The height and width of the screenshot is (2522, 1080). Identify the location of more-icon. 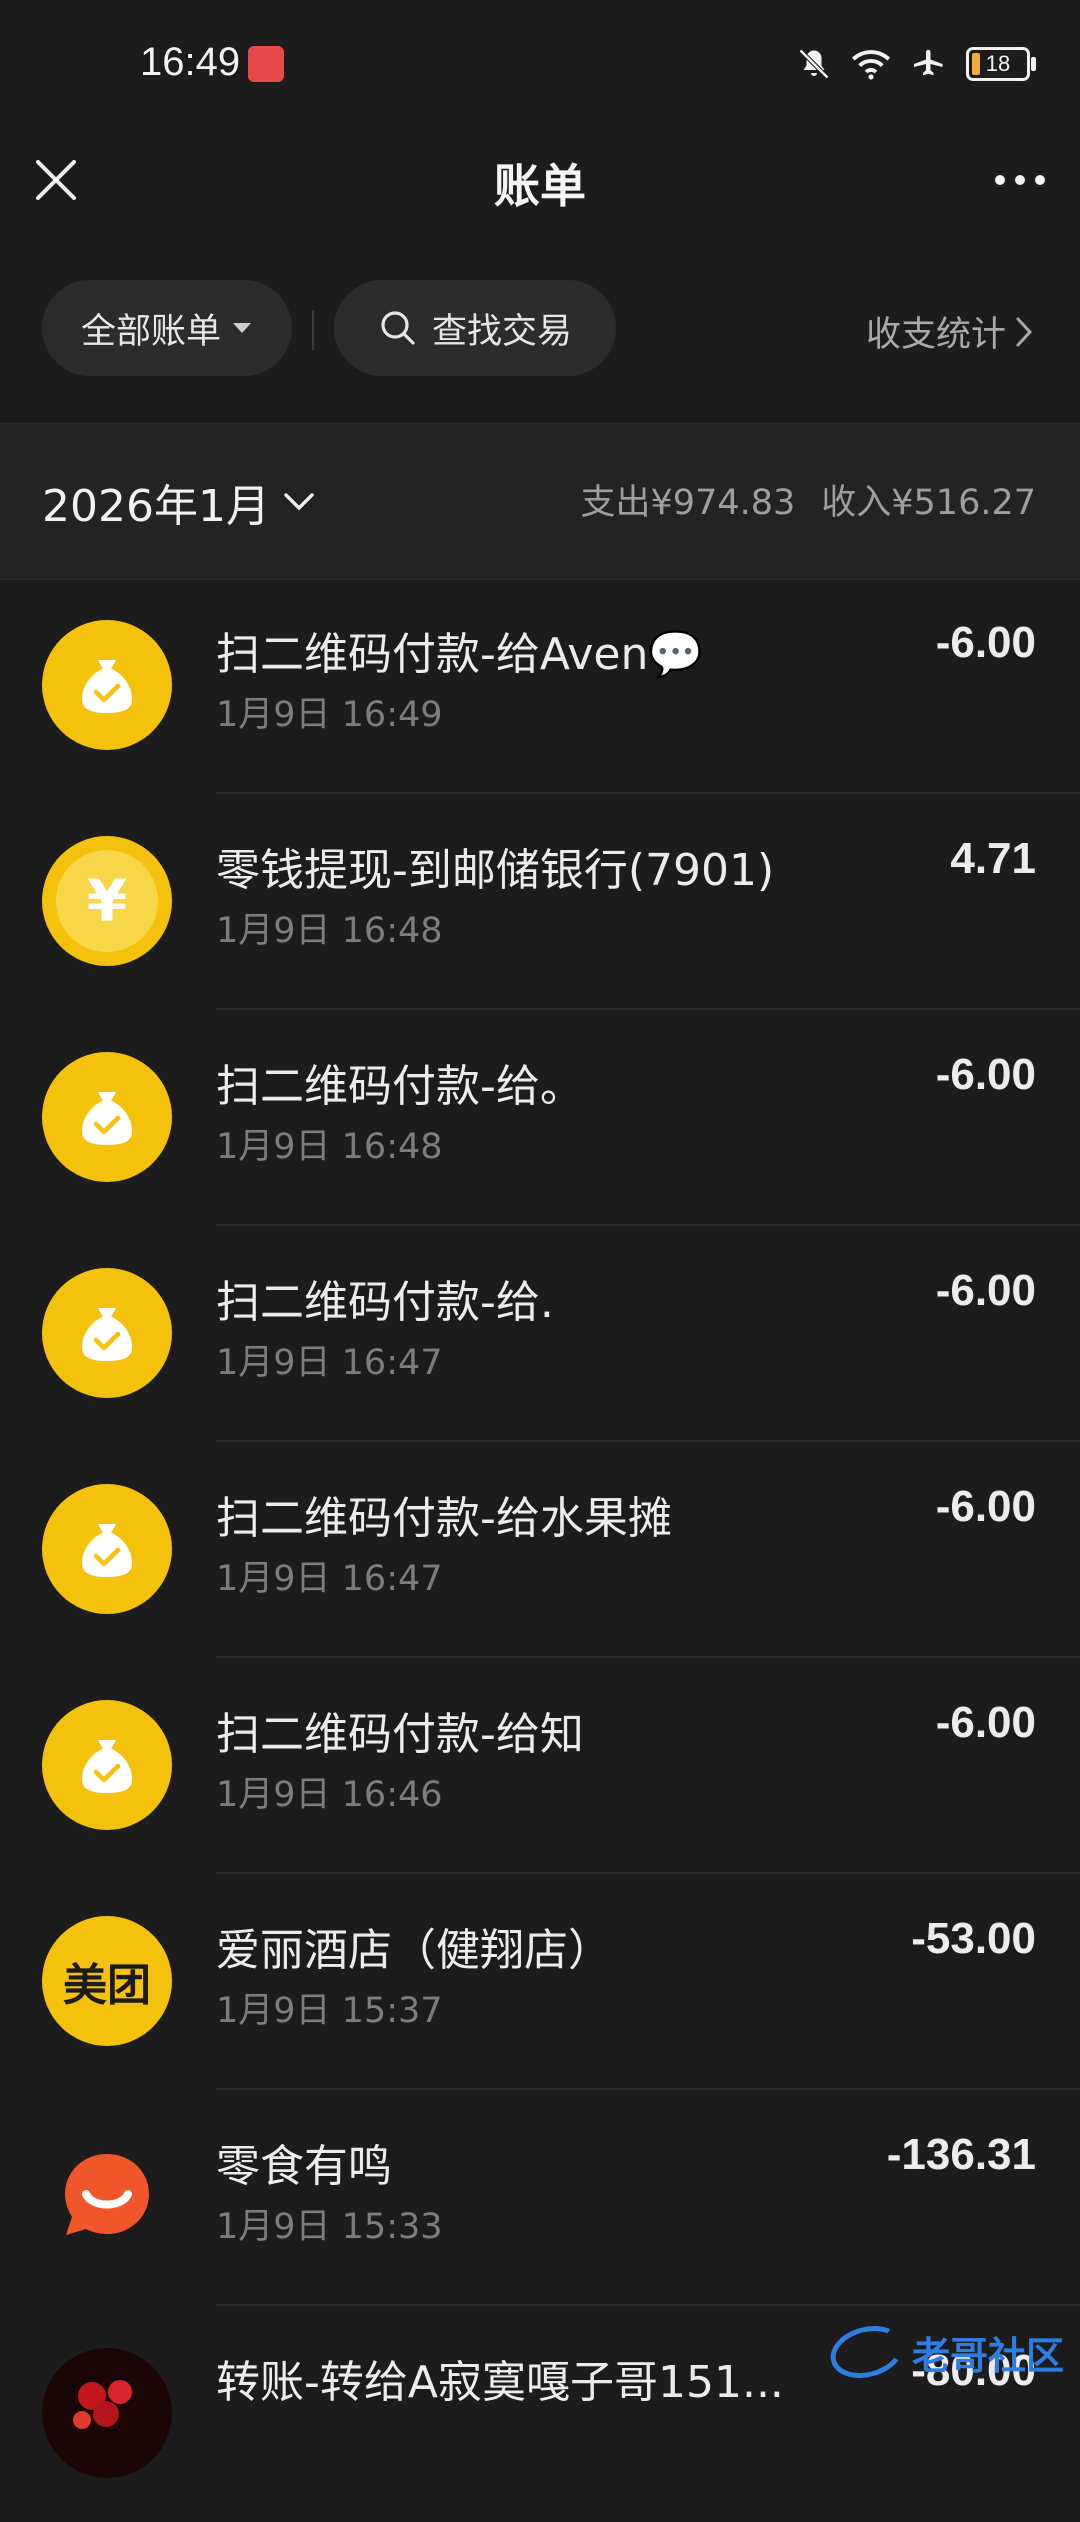
(1020, 180).